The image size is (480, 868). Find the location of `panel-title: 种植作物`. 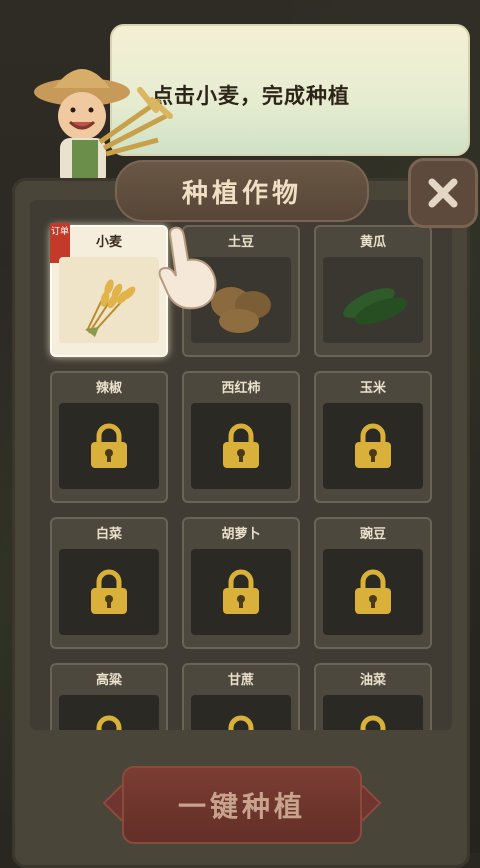

panel-title: 种植作物 is located at coordinates (242, 191).